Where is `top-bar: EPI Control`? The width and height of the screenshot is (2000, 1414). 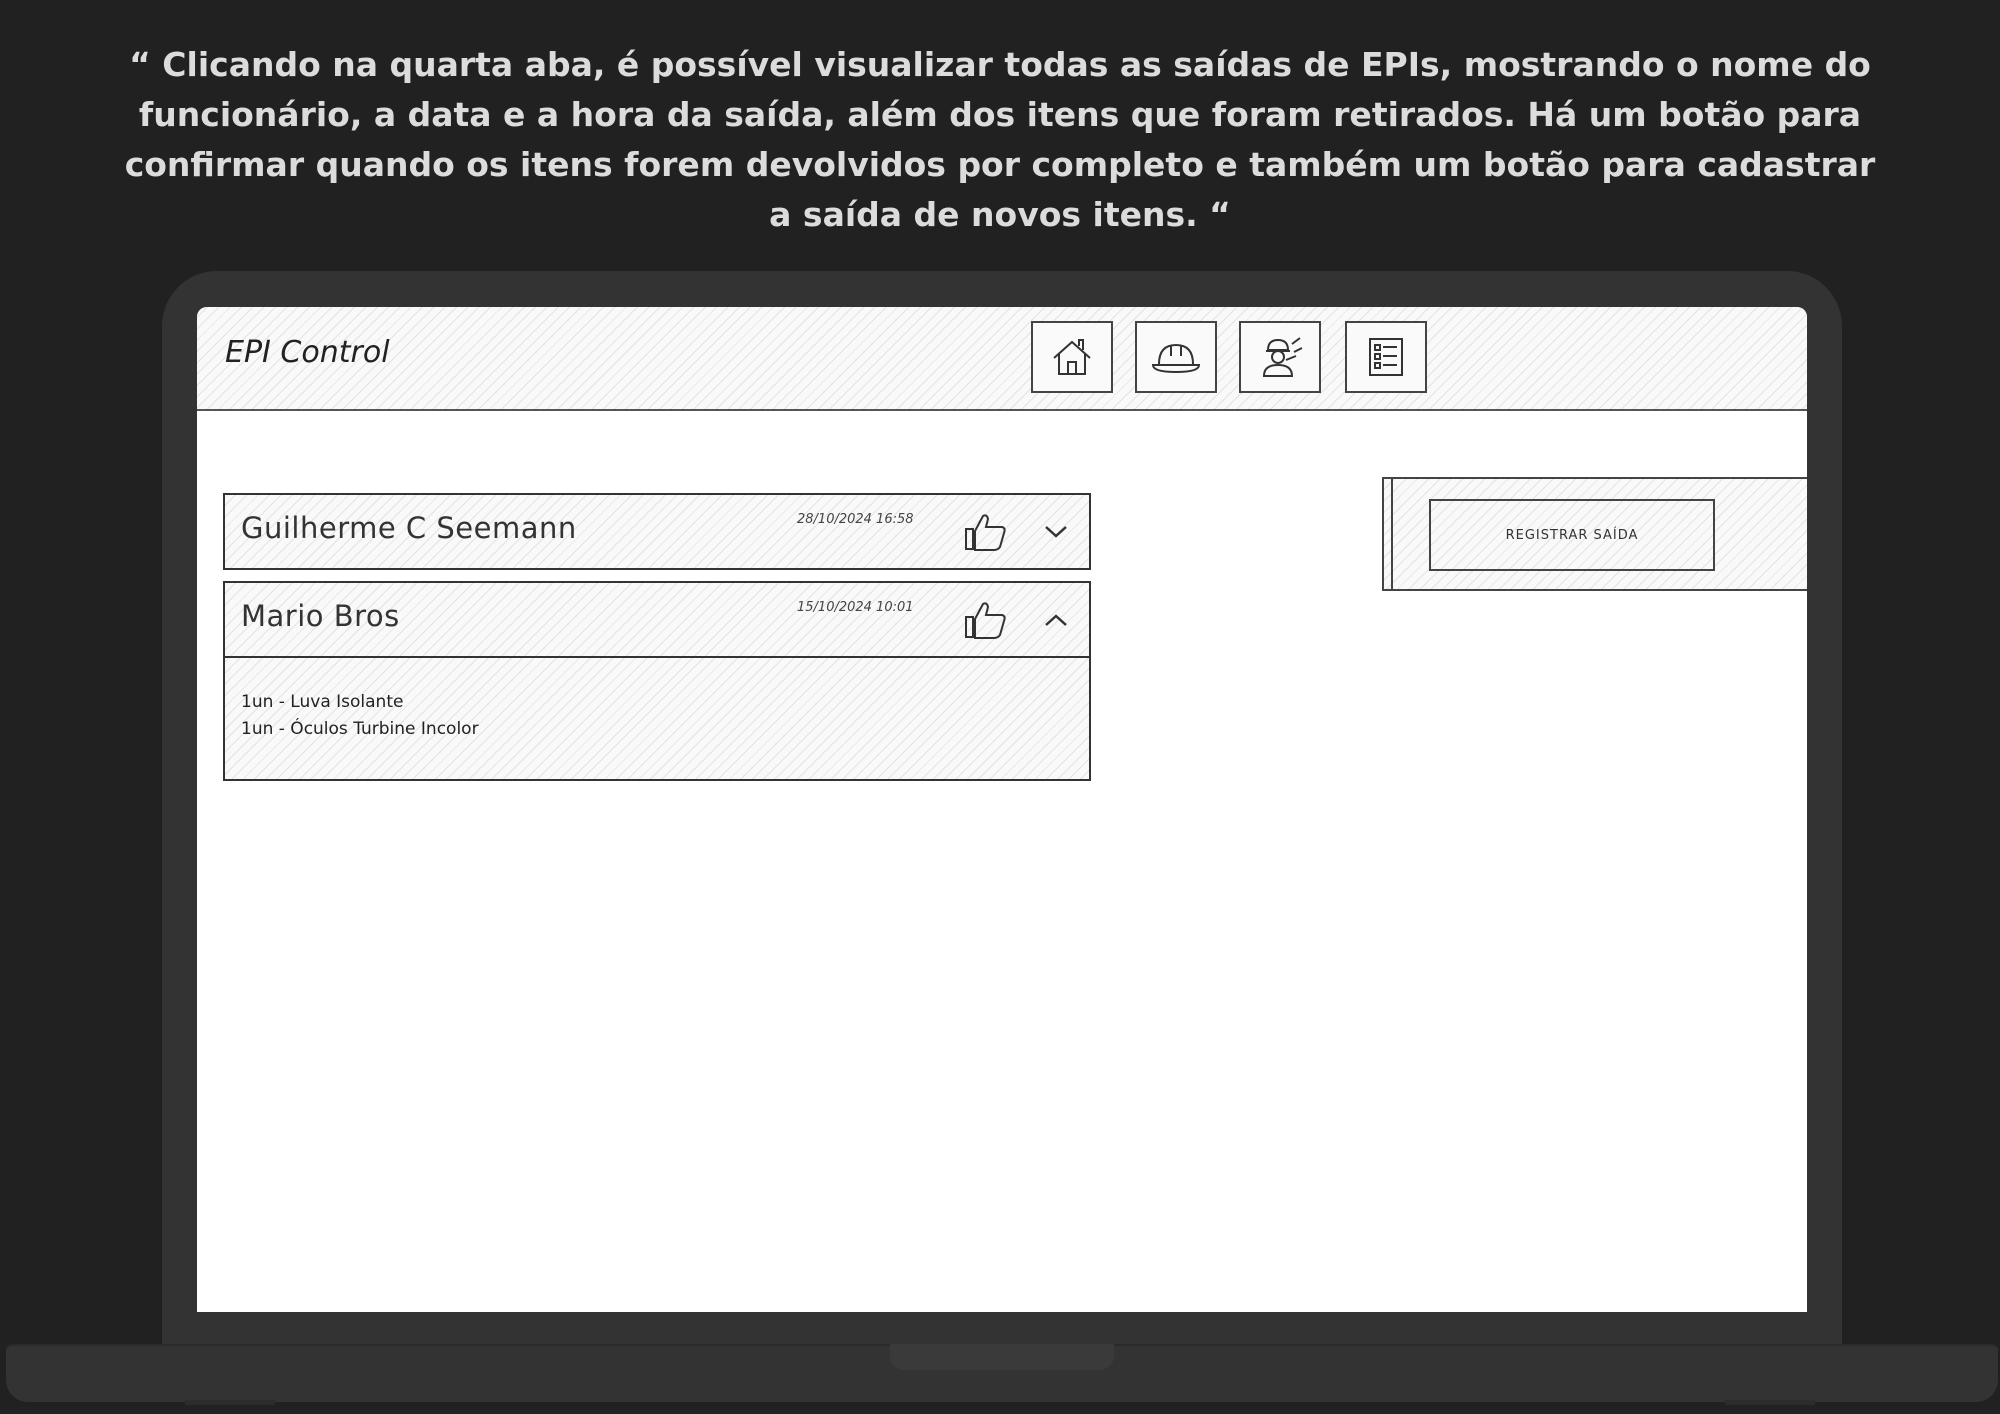 top-bar: EPI Control is located at coordinates (1002, 359).